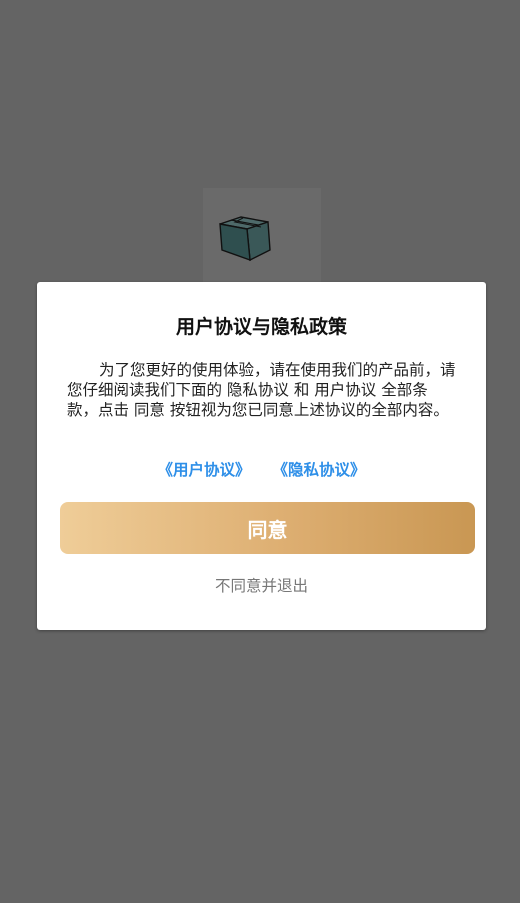  What do you see at coordinates (319, 470) in the screenshot?
I see `privacy-policy-link: 《隐私协议》` at bounding box center [319, 470].